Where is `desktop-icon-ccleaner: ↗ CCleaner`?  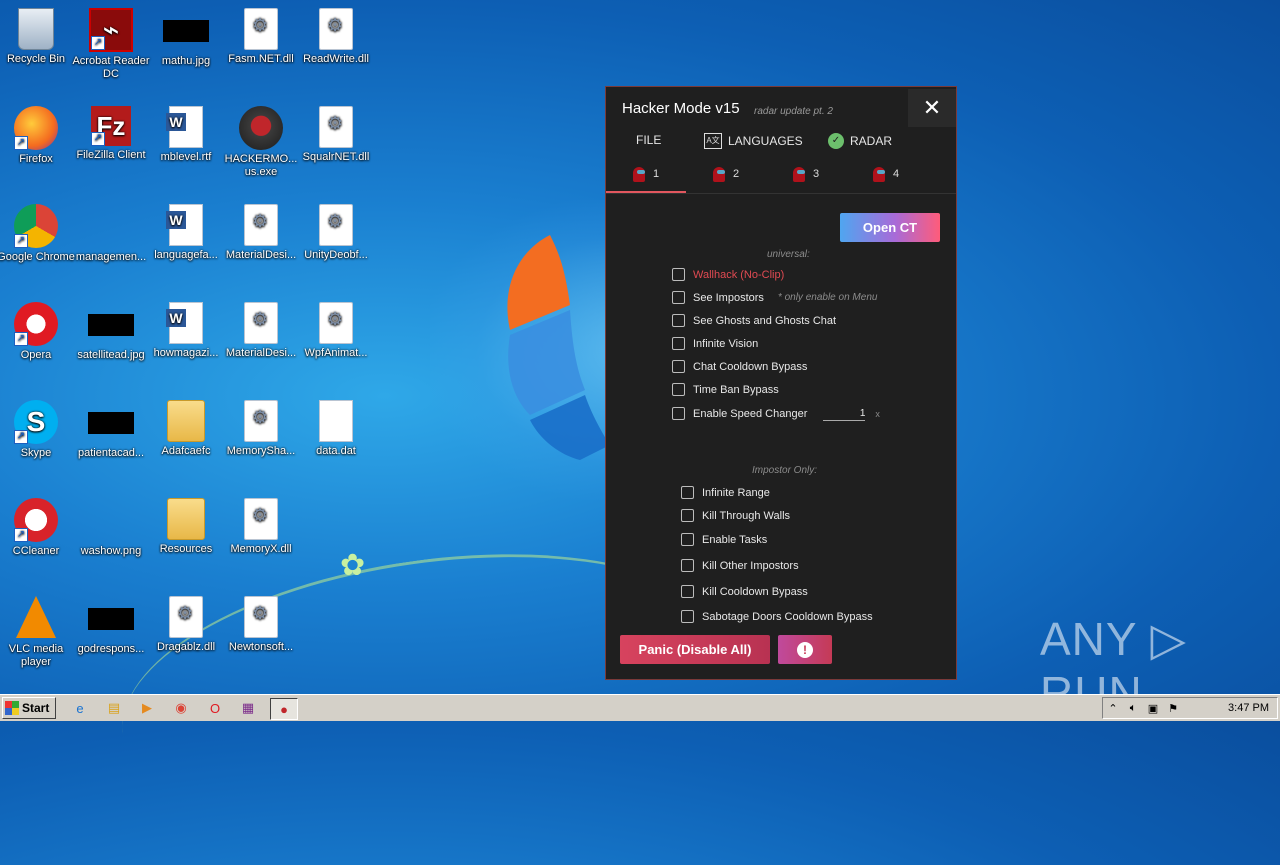 desktop-icon-ccleaner: ↗ CCleaner is located at coordinates (37, 528).